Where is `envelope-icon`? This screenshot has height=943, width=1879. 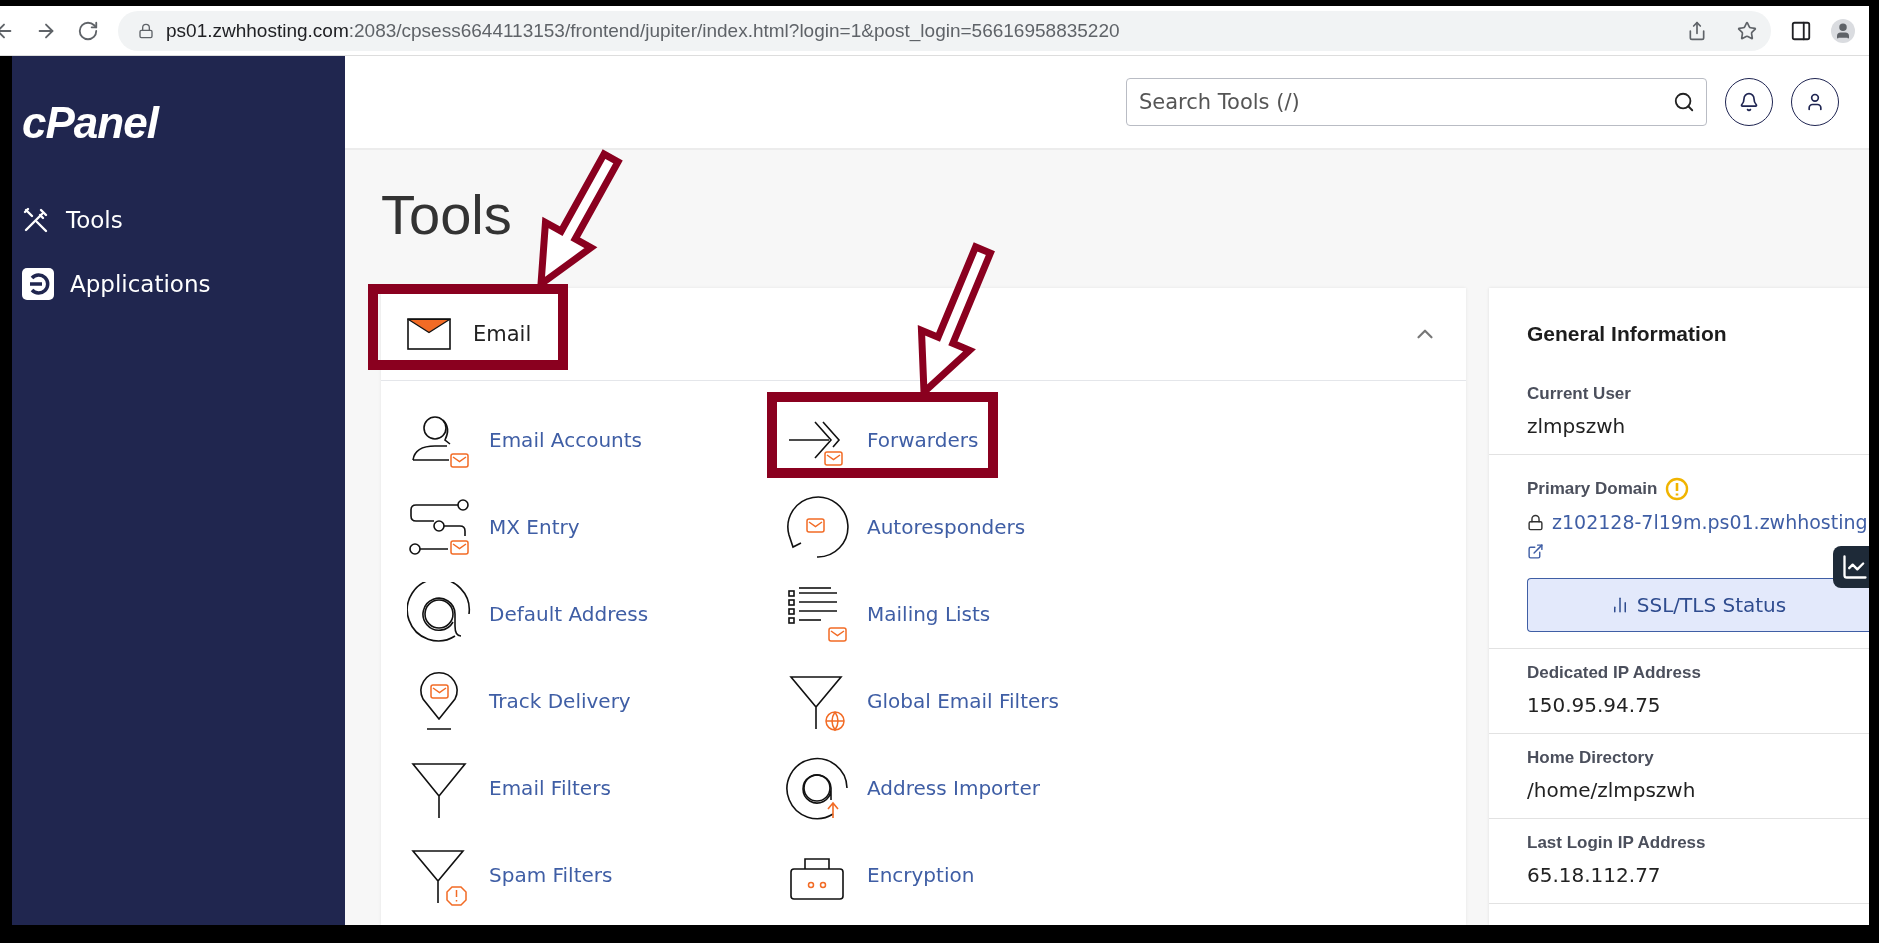 envelope-icon is located at coordinates (429, 334).